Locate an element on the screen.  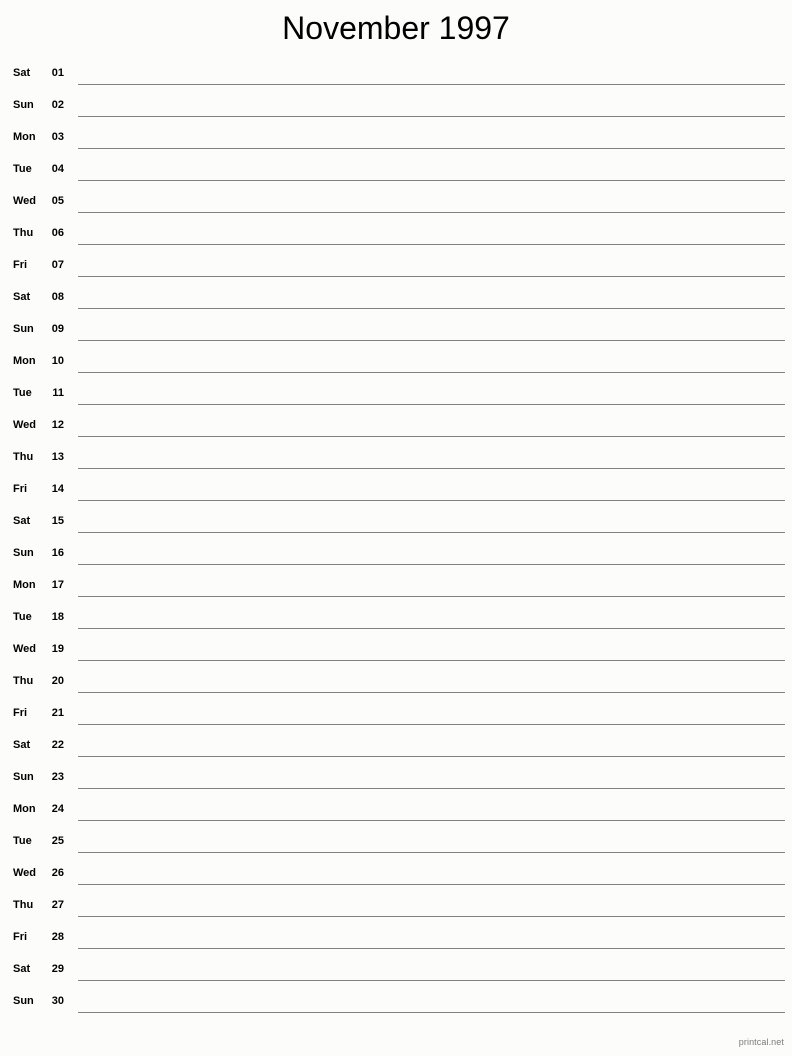
day-number-label: 18 is located at coordinates (57, 617).